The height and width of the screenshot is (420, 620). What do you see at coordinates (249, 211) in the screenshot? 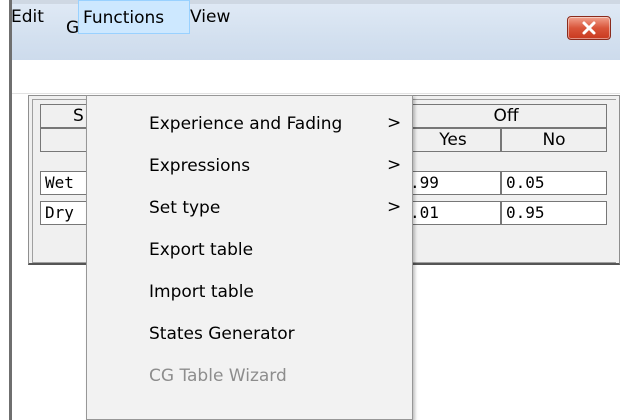
I see `menu-item-set-type: Set type >` at bounding box center [249, 211].